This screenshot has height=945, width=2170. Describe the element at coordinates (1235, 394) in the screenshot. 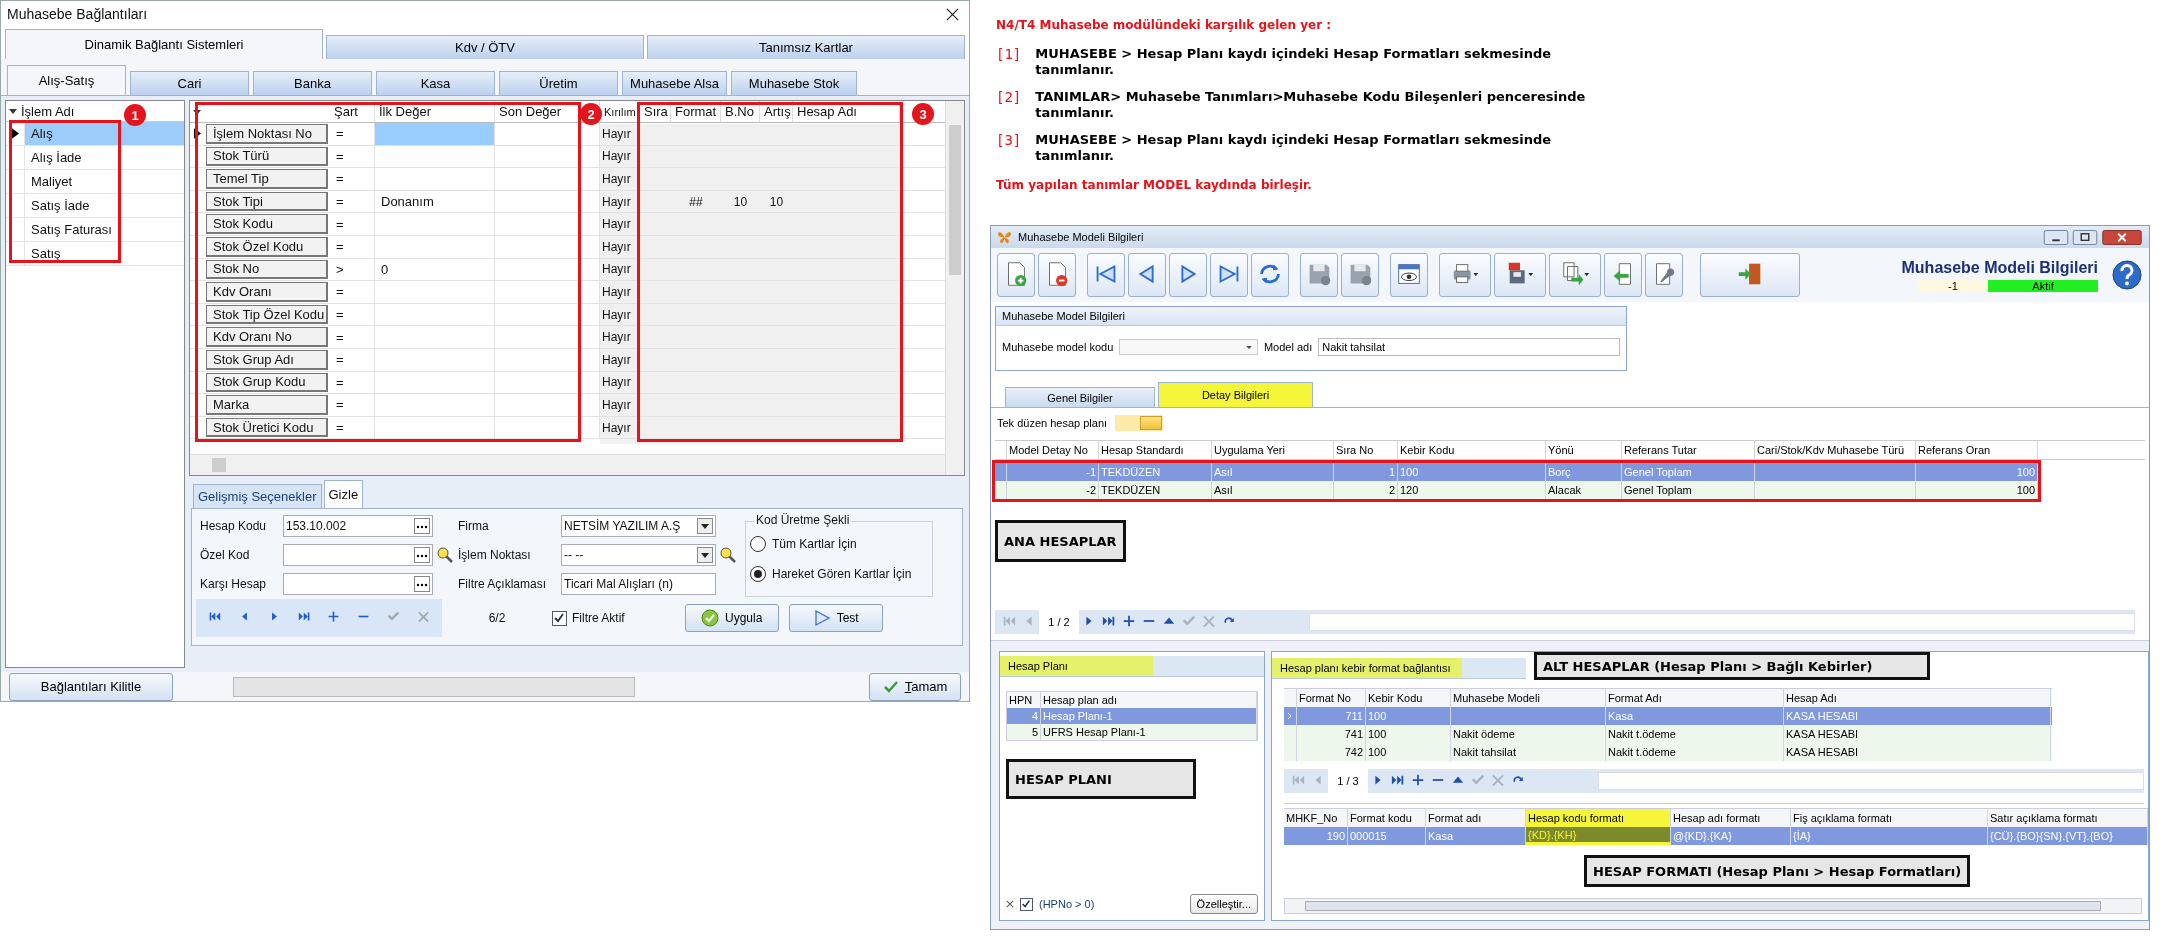

I see `tab: Detay Bilgileri` at that location.